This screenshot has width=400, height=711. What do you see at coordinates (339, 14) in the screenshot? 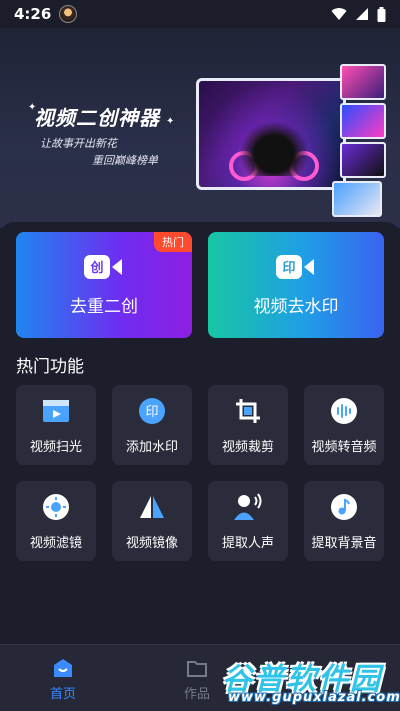
I see `wifi-icon` at bounding box center [339, 14].